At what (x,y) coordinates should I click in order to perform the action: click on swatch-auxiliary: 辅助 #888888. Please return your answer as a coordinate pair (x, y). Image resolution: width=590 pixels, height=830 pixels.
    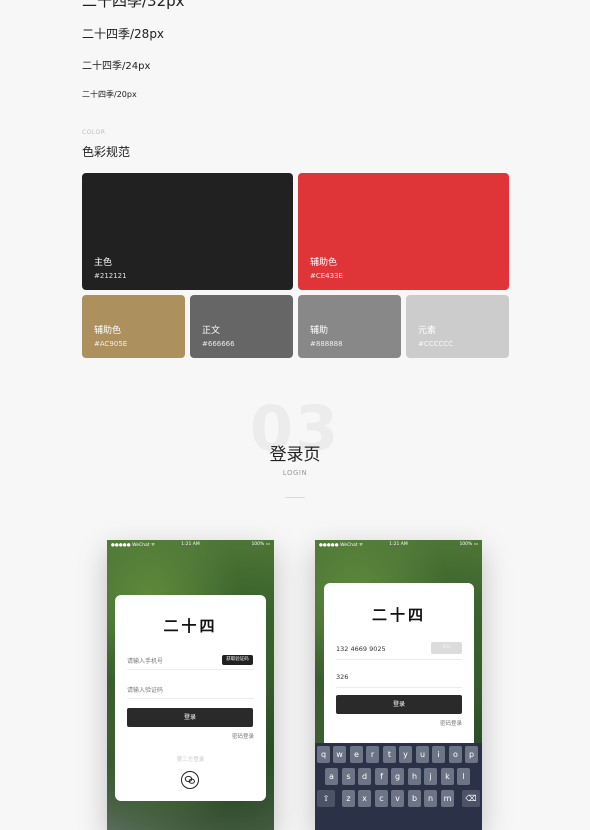
    Looking at the image, I should click on (349, 326).